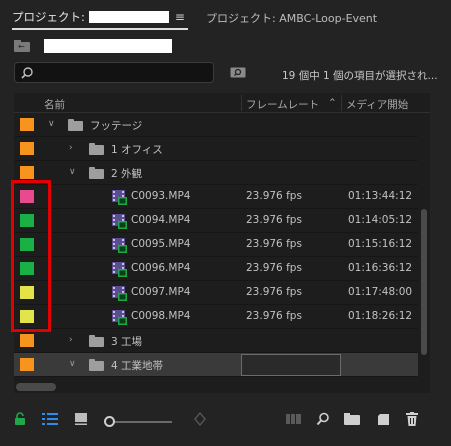 The image size is (451, 446). Describe the element at coordinates (282, 104) in the screenshot. I see `column-header-frame-rate: フレームレート` at that location.